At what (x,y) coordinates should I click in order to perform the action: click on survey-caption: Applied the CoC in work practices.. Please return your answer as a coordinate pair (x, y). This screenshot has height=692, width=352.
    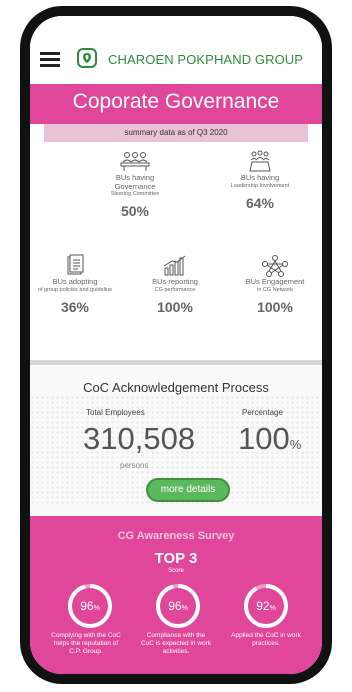
    Looking at the image, I should click on (266, 639).